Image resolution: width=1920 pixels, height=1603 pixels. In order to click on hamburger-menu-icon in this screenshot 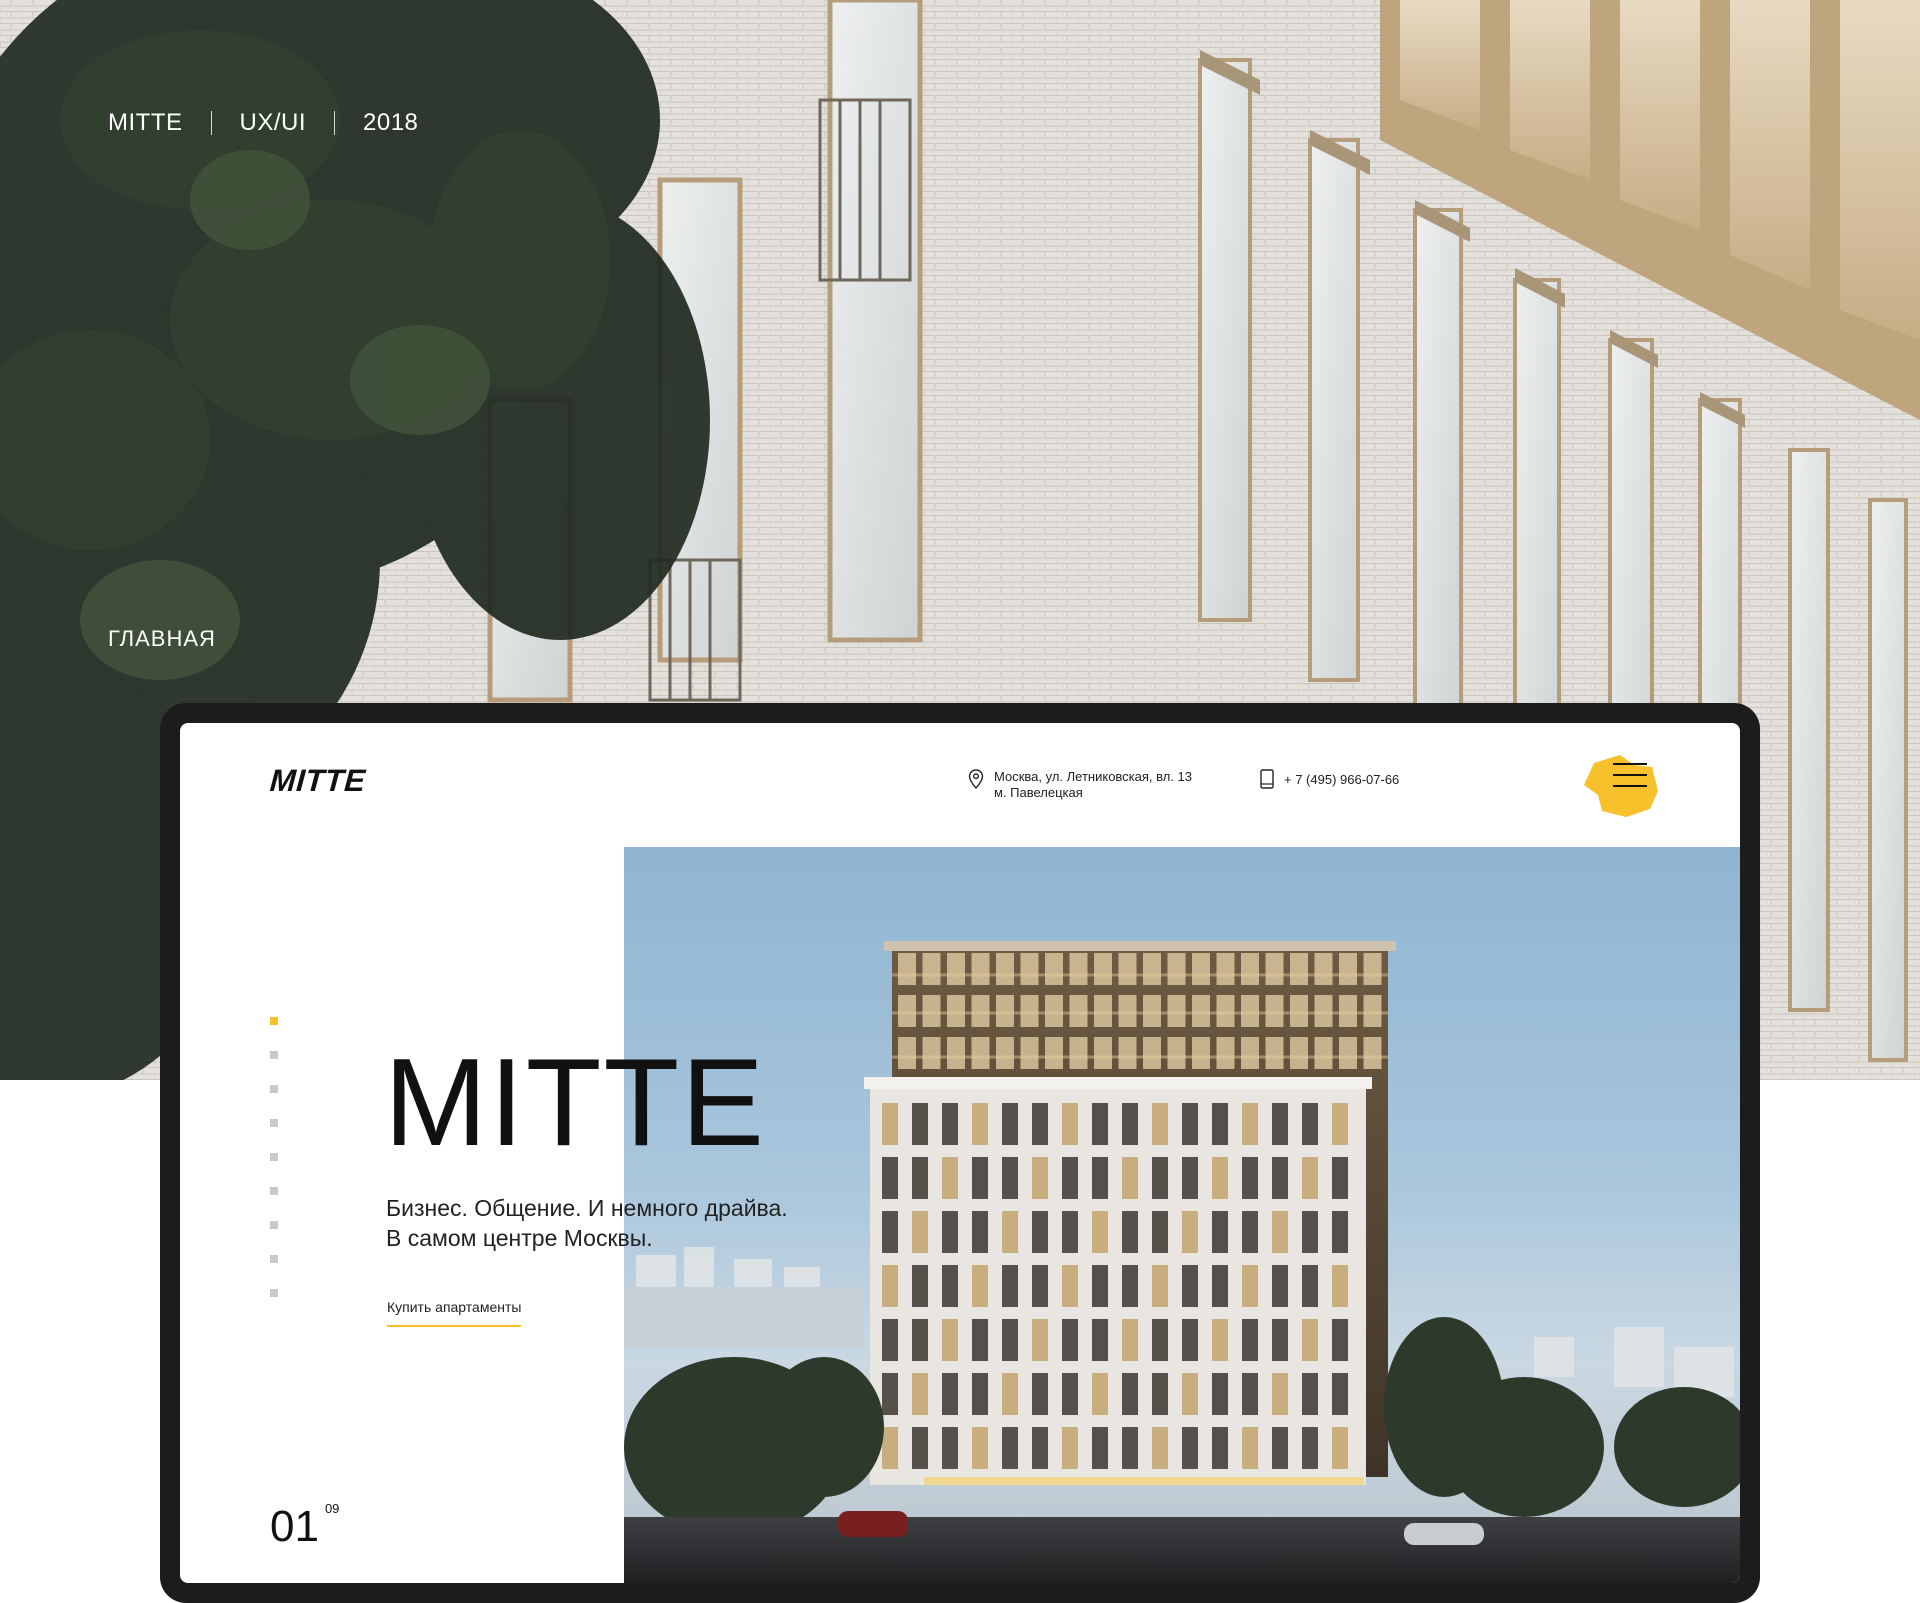, I will do `click(1630, 779)`.